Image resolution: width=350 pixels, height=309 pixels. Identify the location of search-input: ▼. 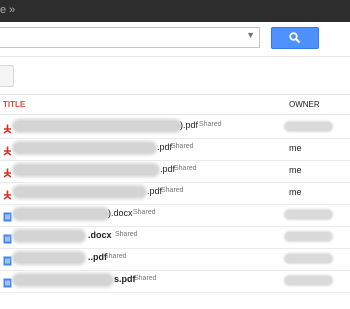
(130, 37).